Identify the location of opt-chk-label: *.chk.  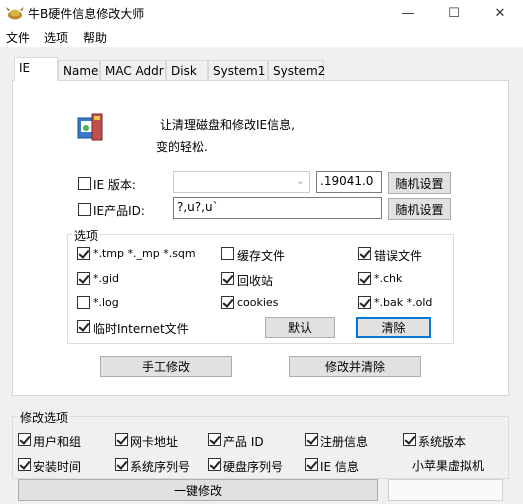
(388, 278).